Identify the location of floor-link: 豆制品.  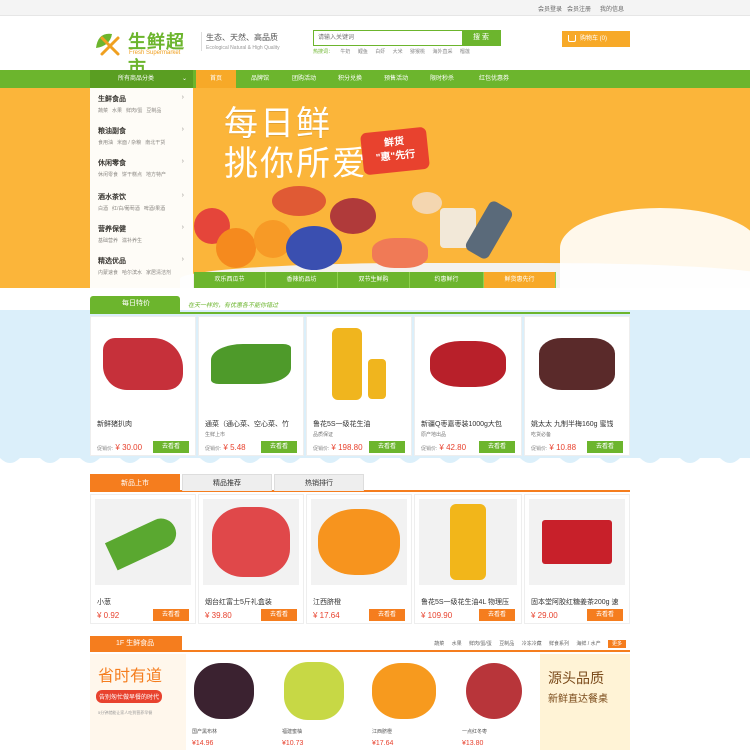
(506, 644).